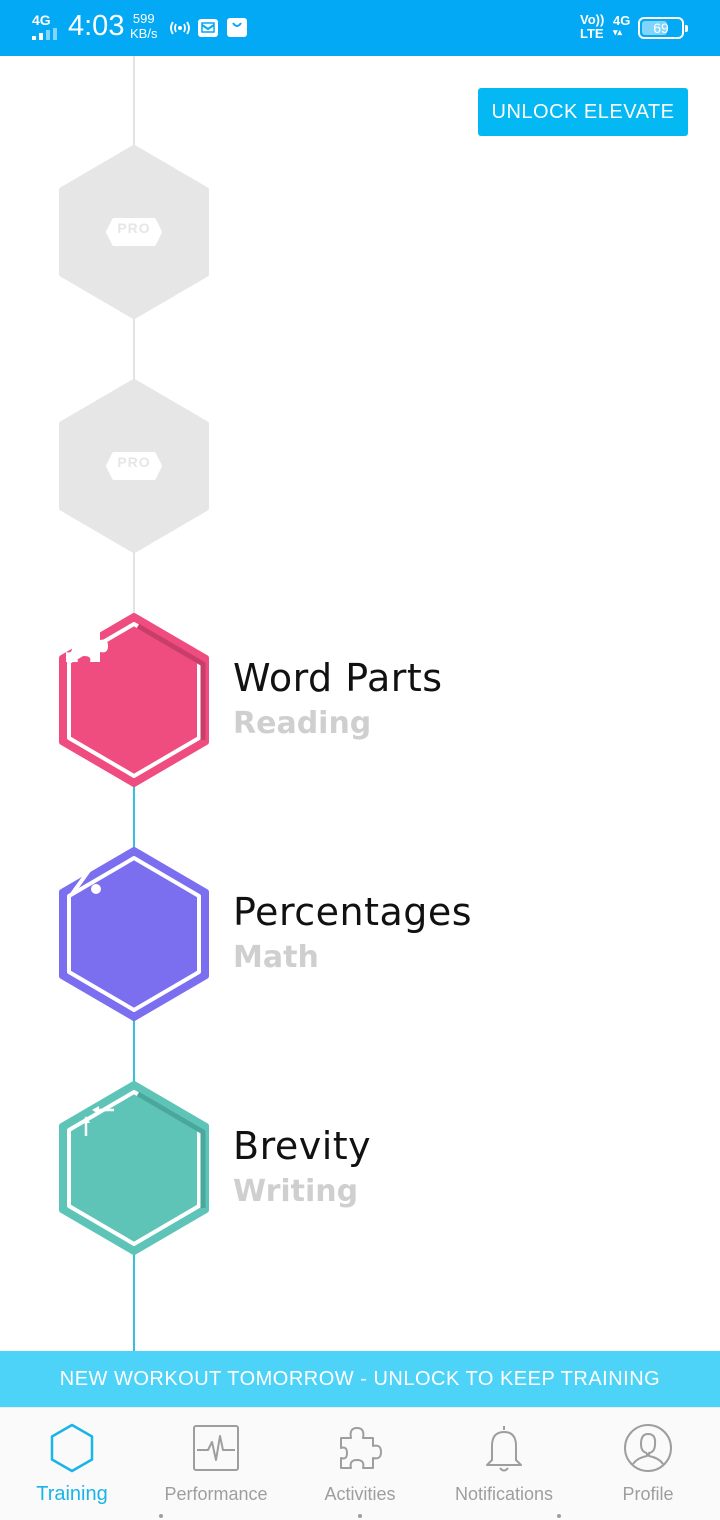 The height and width of the screenshot is (1520, 720). I want to click on data-type: 4G, so click(622, 20).